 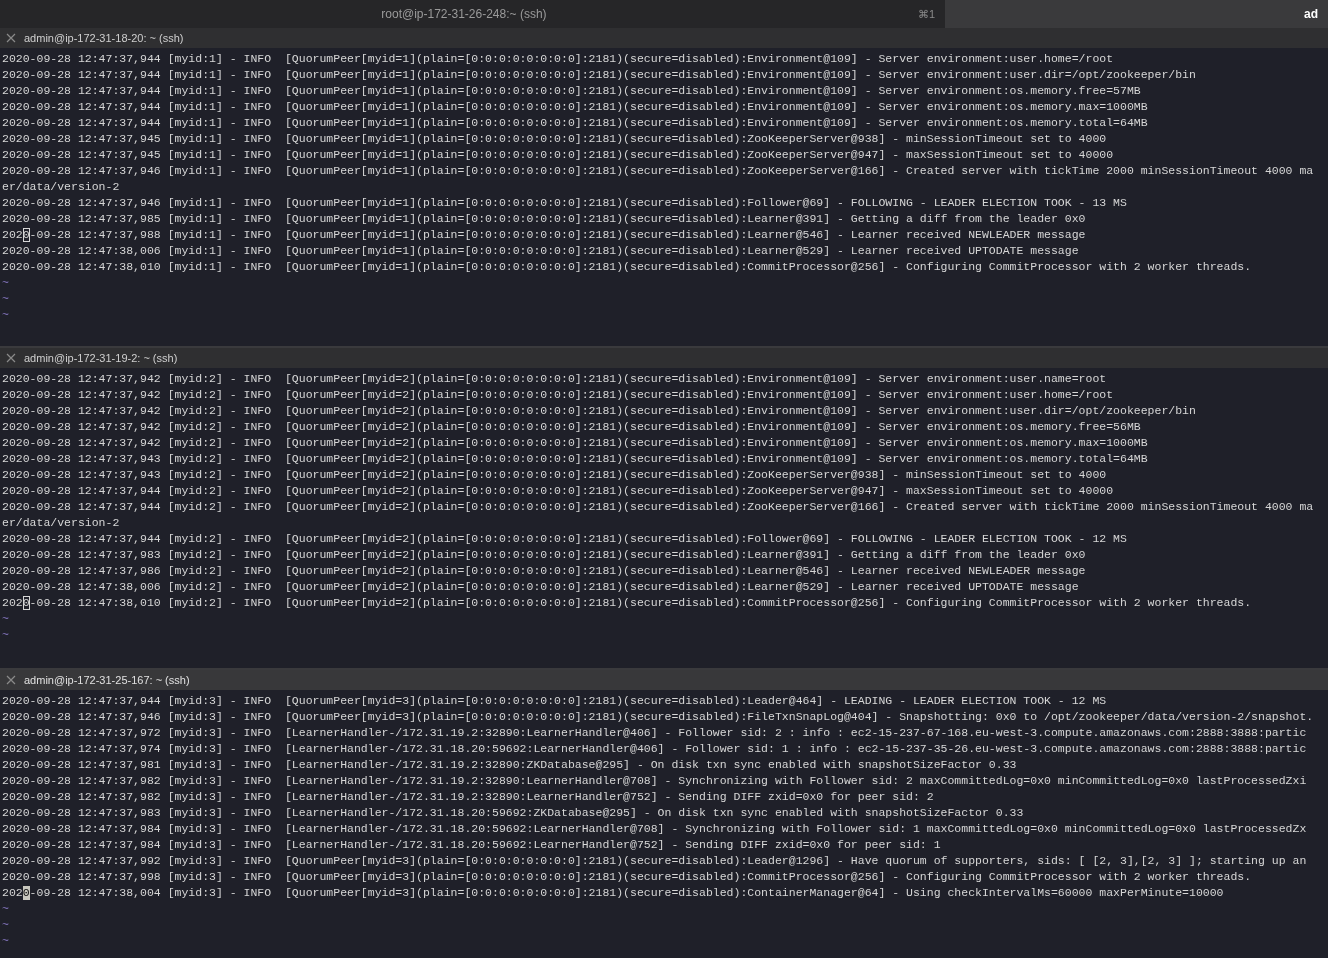 I want to click on log-line: 2020-09-28 12:47:37,942 [myid:2] - INFO [QuorumPeer[myid=2](plain=[0:0:0:0:0:0:0:0]:2181)(secure=disabled):Environment@109] - Server environment:os.memory.free=56MB, so click(x=571, y=427).